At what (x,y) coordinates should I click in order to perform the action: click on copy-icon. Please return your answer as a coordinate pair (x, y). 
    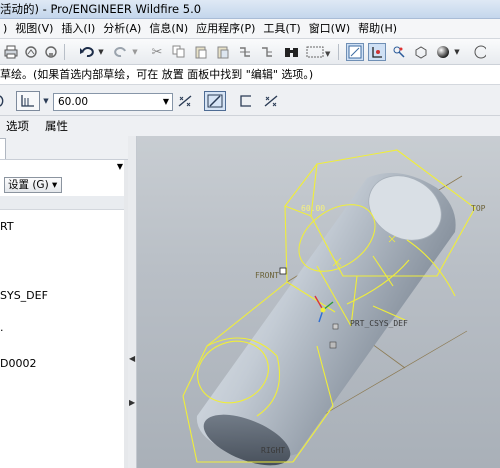
    Looking at the image, I should click on (179, 52).